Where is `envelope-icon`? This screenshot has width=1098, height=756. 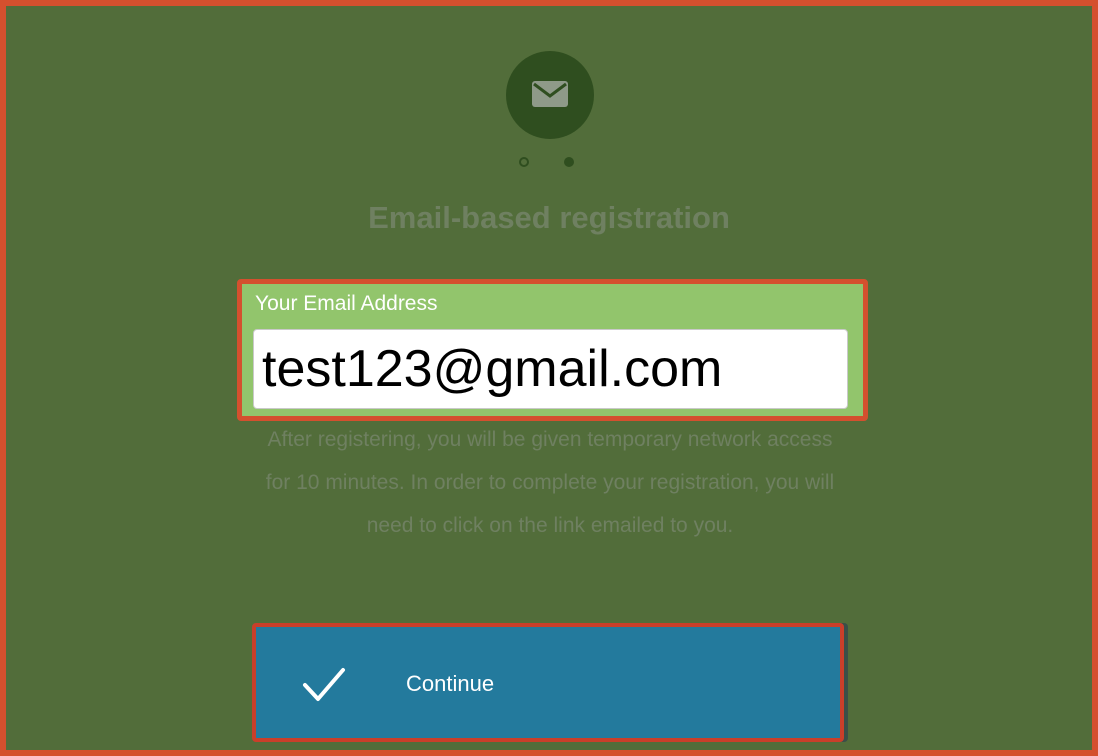 envelope-icon is located at coordinates (550, 94).